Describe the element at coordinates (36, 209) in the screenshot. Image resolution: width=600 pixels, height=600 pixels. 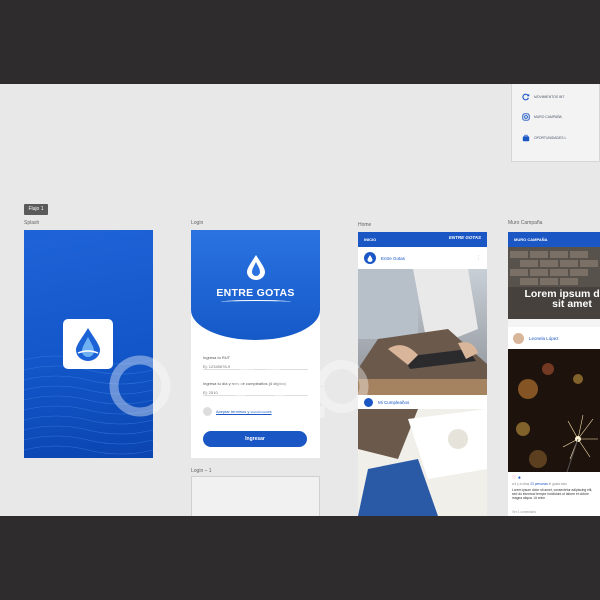
I see `flow-label: Flujo 1` at that location.